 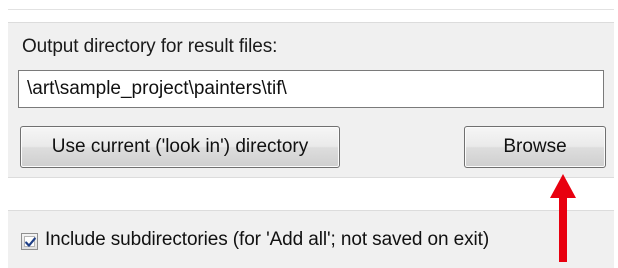 I want to click on top-divider, so click(x=311, y=9).